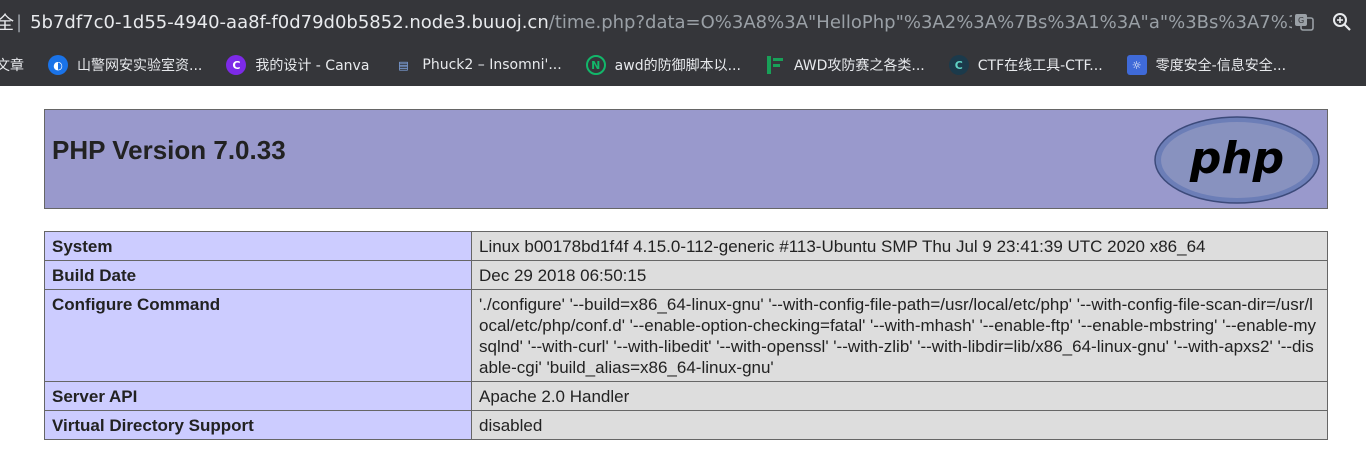 The image size is (1366, 457). I want to click on row-key: Server API, so click(258, 396).